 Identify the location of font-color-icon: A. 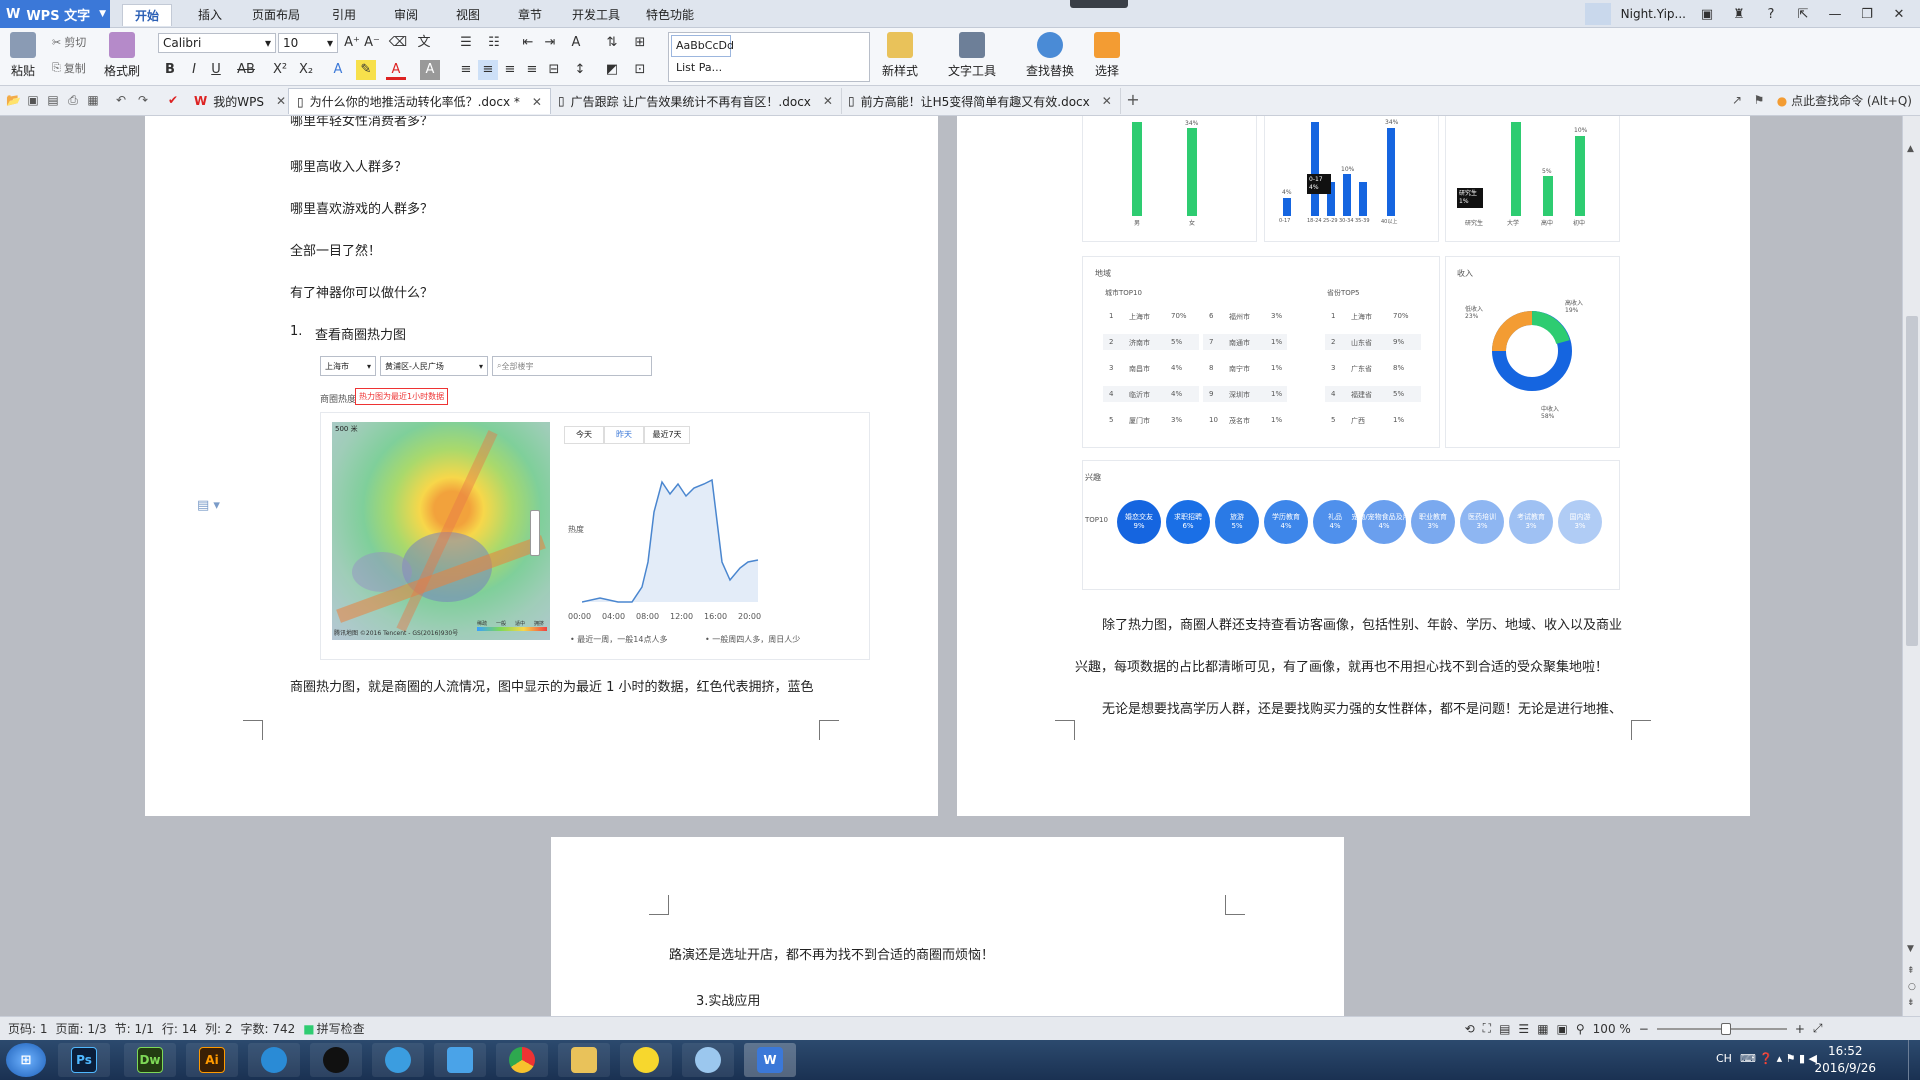
(396, 70).